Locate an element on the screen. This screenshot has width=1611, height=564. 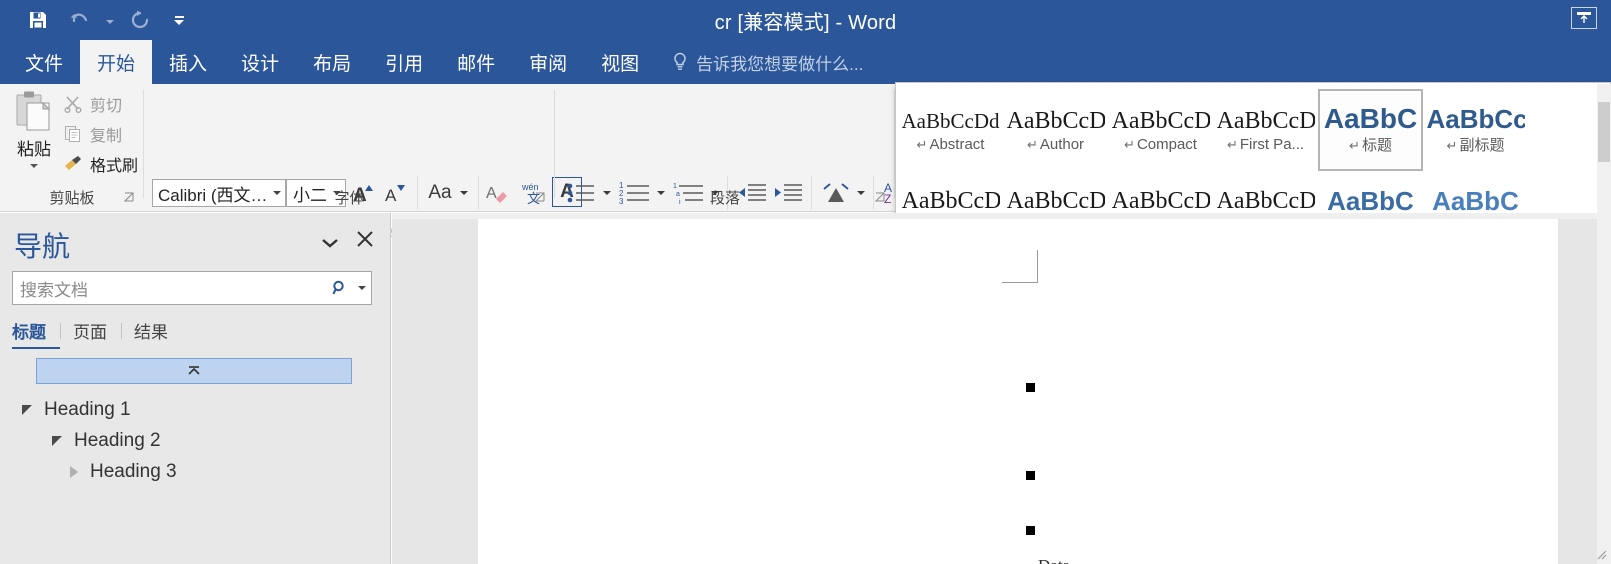
search-icon is located at coordinates (340, 288).